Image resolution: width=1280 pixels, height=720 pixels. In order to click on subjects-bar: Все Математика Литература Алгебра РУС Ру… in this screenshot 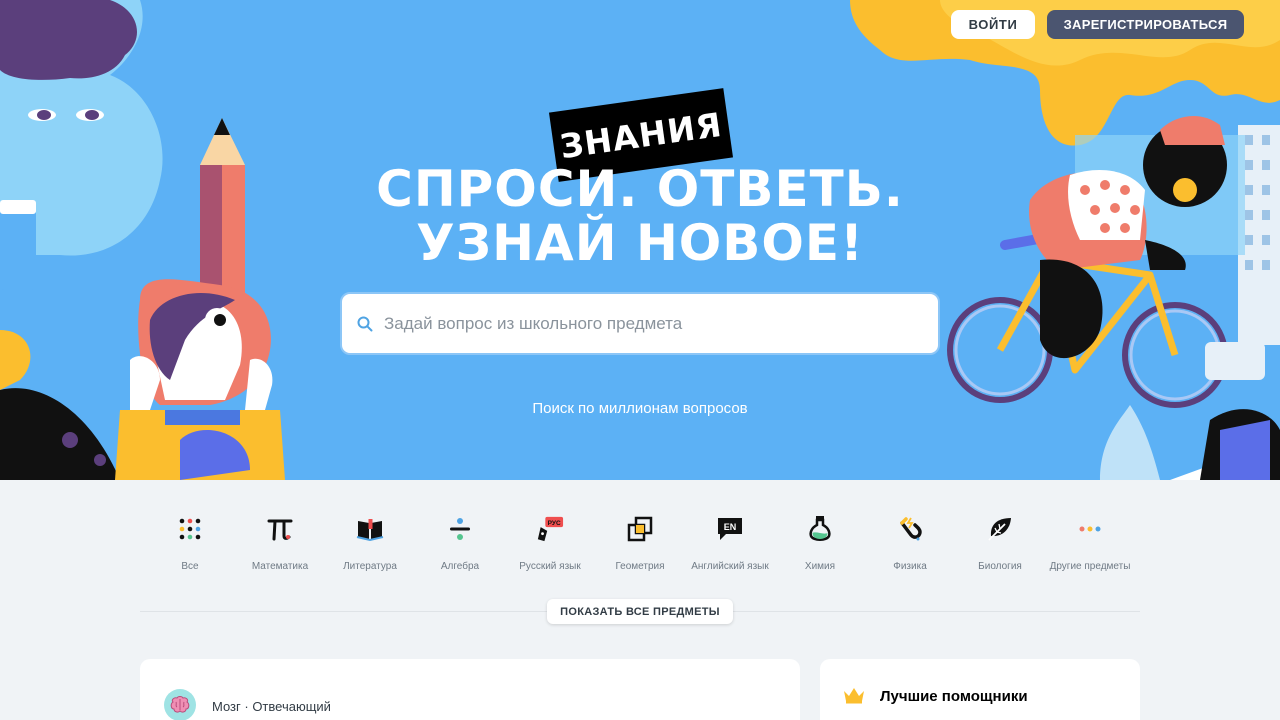, I will do `click(640, 545)`.